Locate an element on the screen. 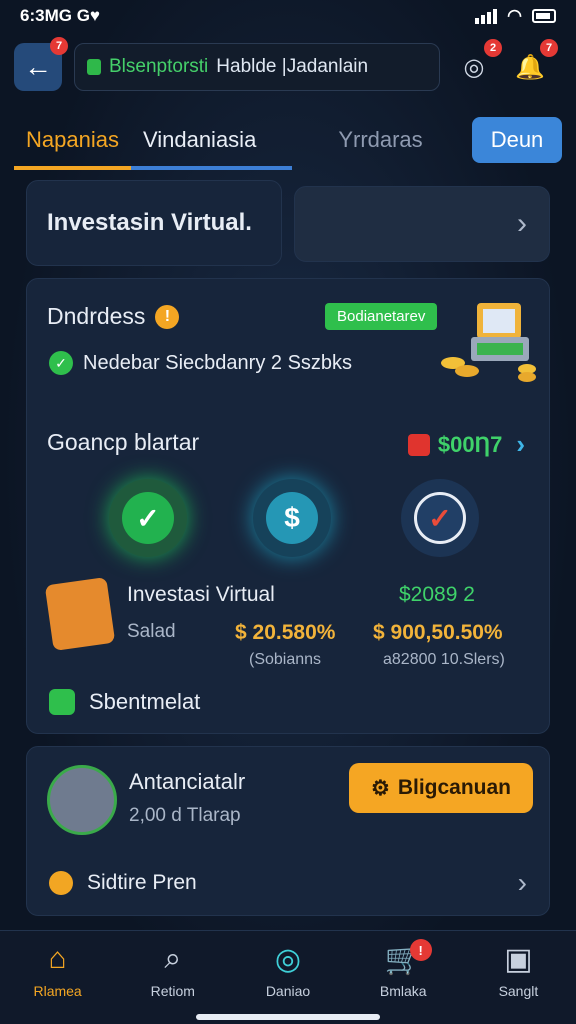  promo-button-label: Bligcanuan is located at coordinates (454, 787).